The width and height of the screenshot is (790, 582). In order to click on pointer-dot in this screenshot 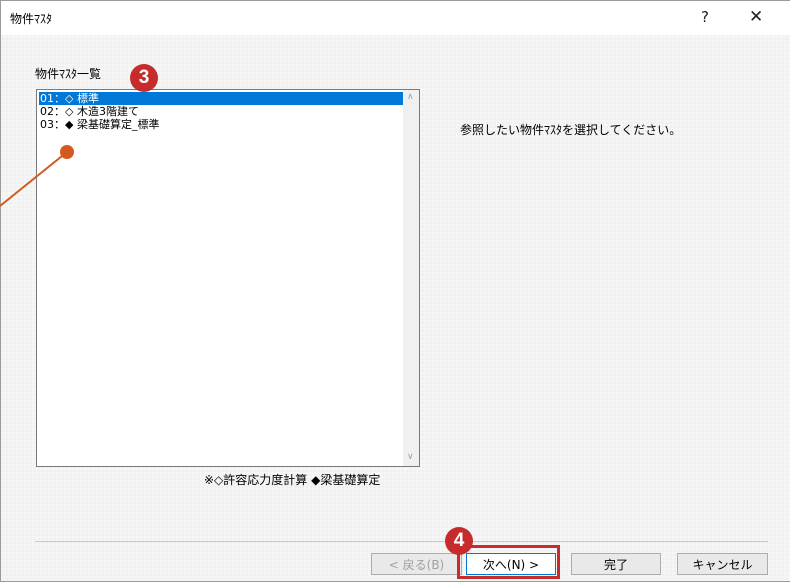, I will do `click(67, 152)`.